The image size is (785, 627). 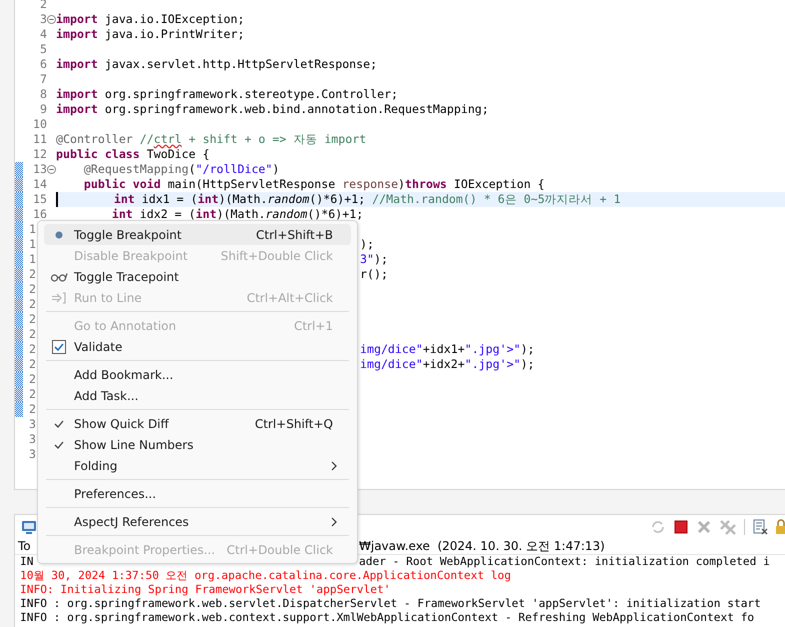 What do you see at coordinates (43, 64) in the screenshot?
I see `line-number: 6` at bounding box center [43, 64].